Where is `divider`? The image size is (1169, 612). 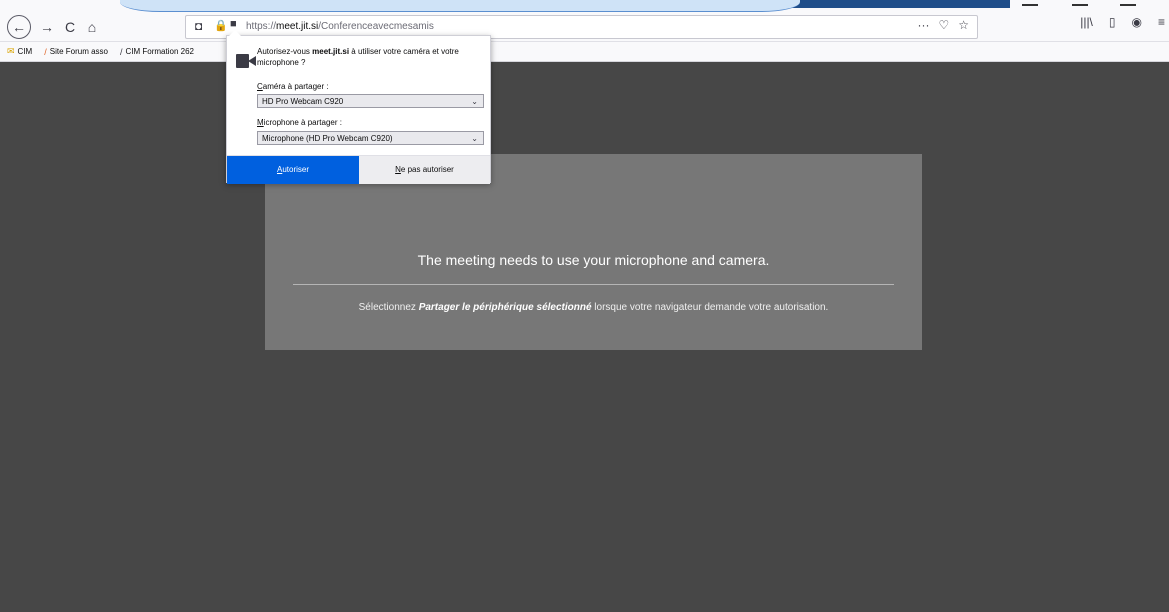
divider is located at coordinates (593, 284).